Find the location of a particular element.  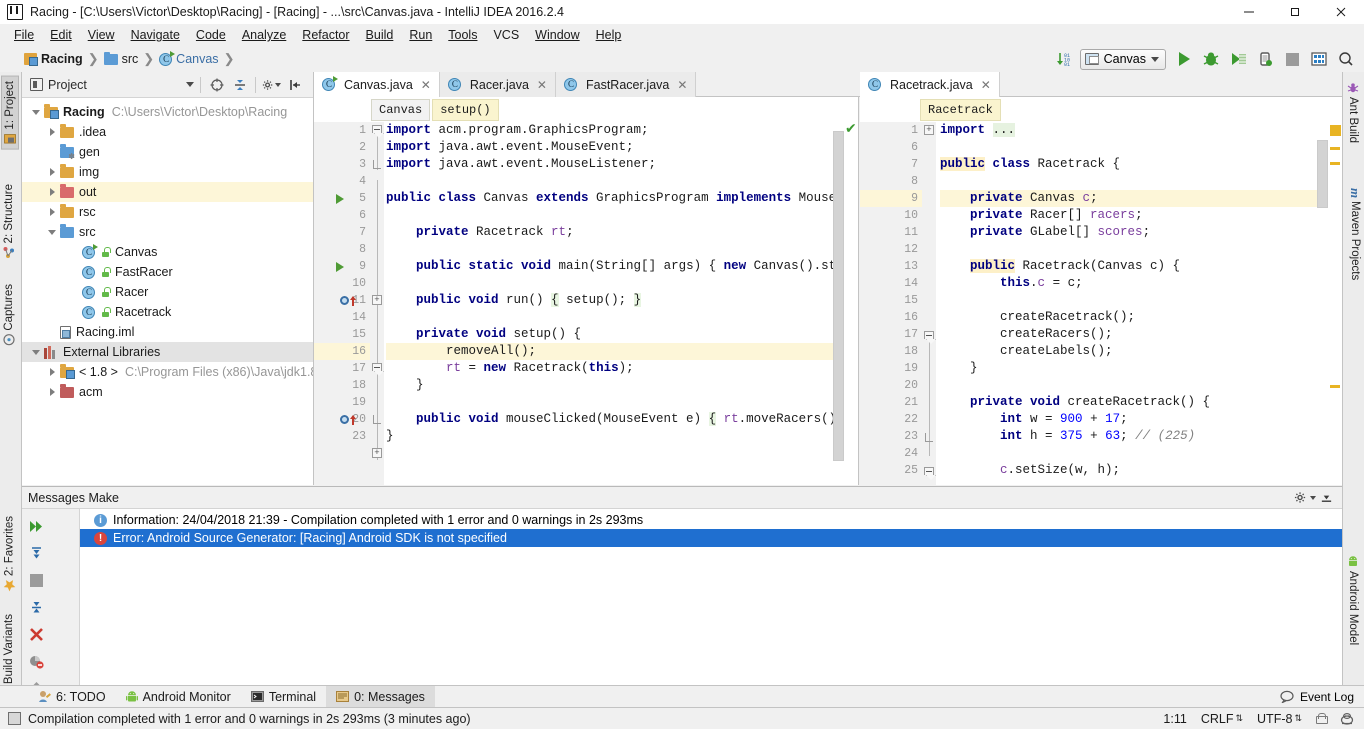

tree-node-img: img is located at coordinates (167, 172).